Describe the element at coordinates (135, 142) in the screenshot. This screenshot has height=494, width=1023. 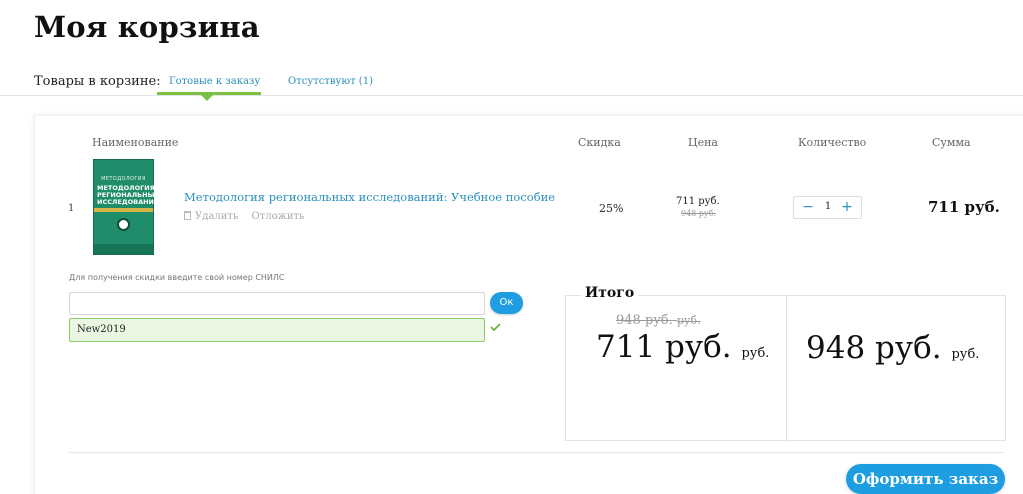
I see `header-name: Наименование` at that location.